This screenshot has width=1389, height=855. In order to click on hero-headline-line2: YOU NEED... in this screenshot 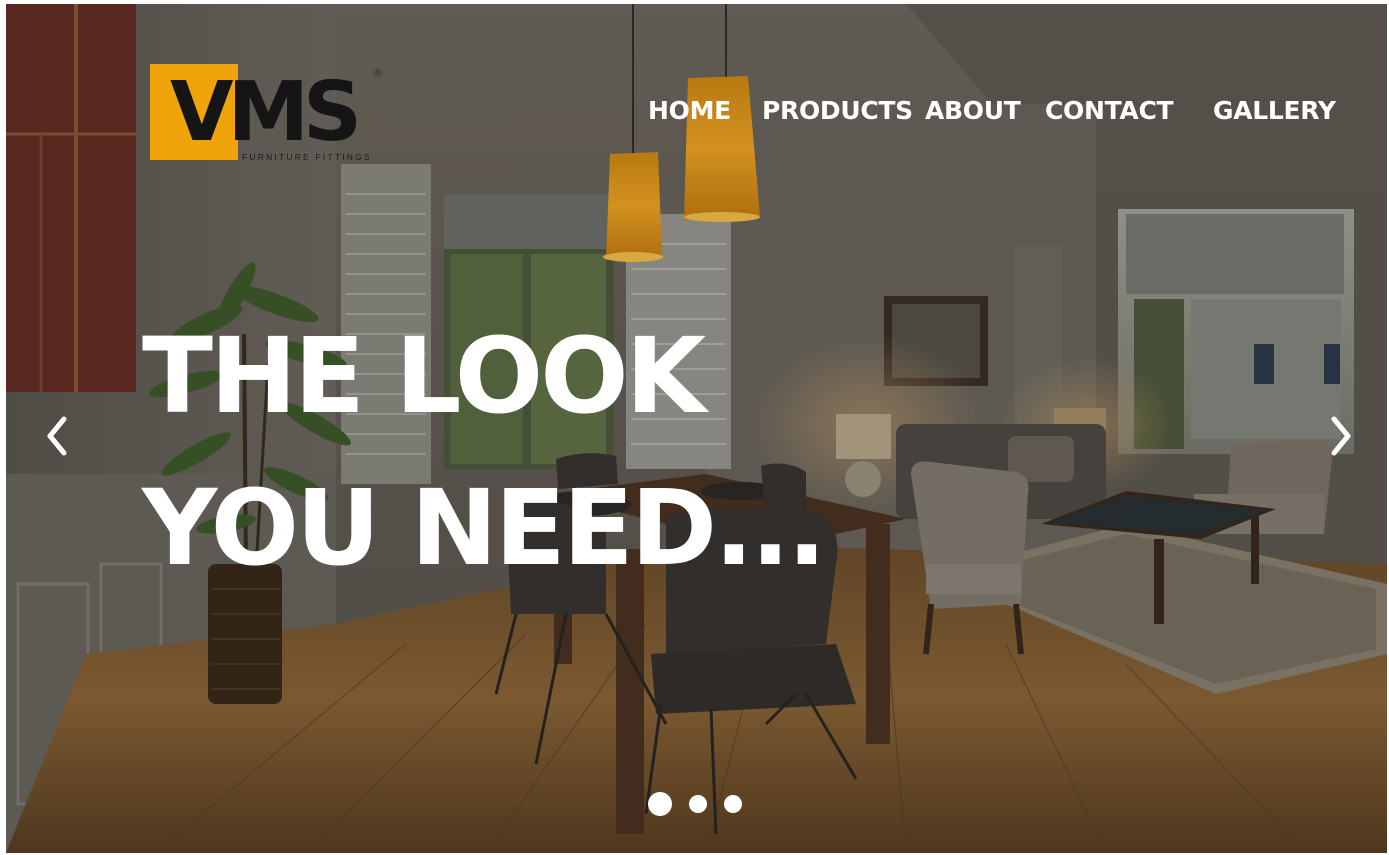, I will do `click(484, 528)`.